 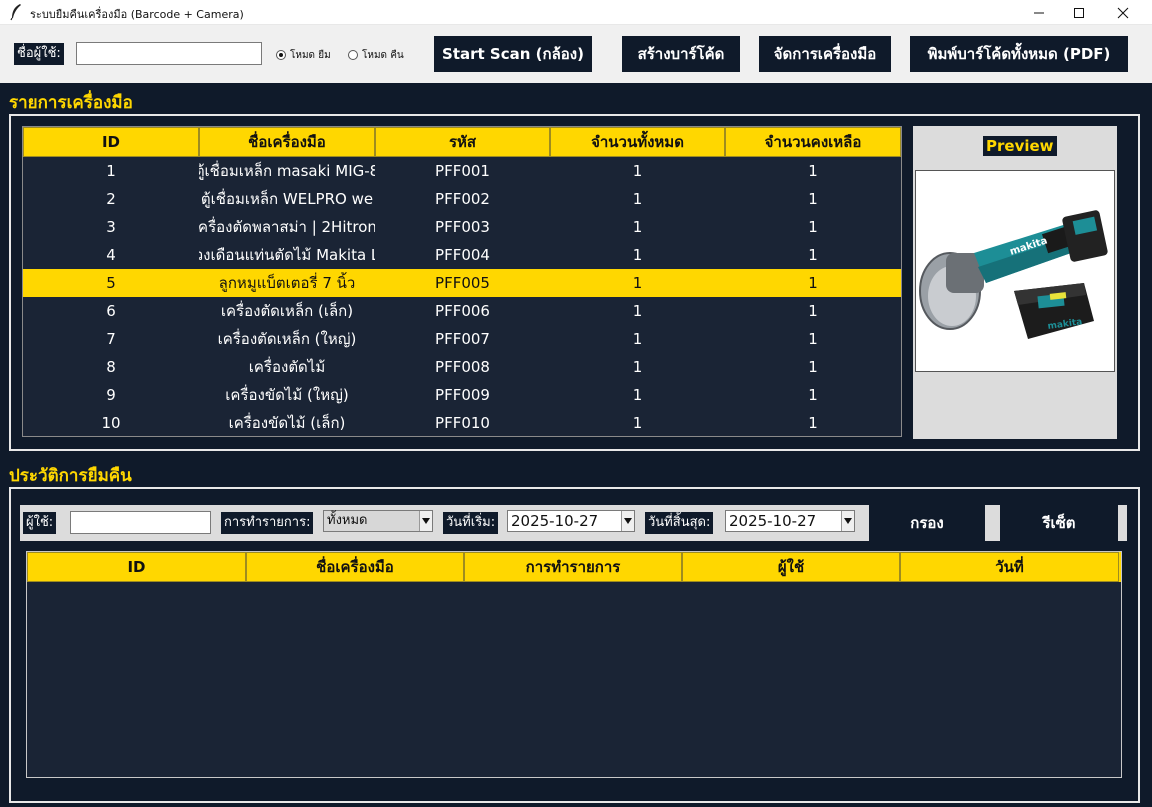 What do you see at coordinates (136, 567) in the screenshot?
I see `history-col-id: ID` at bounding box center [136, 567].